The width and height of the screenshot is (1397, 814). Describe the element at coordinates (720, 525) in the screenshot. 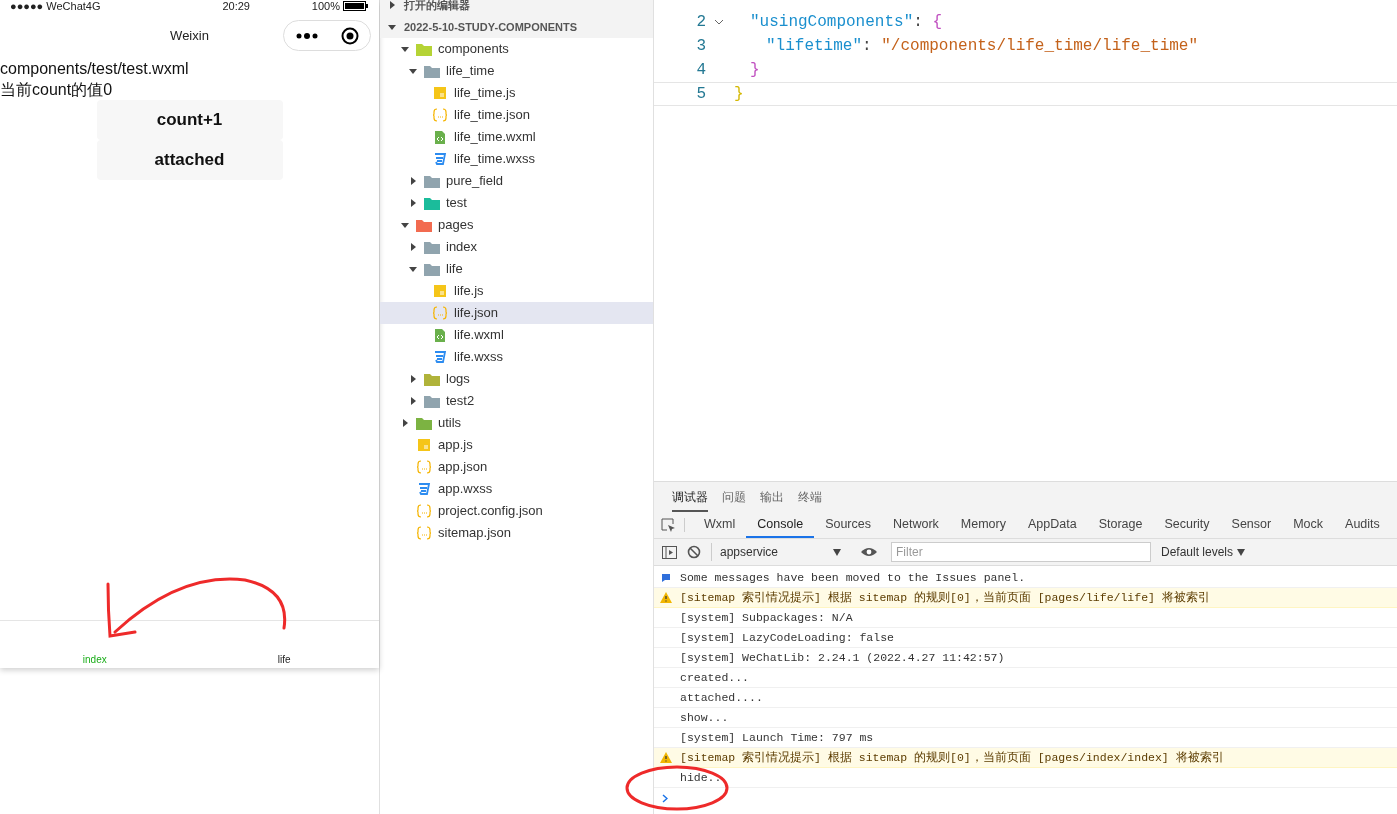

I see `devtools-tab: Wxml` at that location.